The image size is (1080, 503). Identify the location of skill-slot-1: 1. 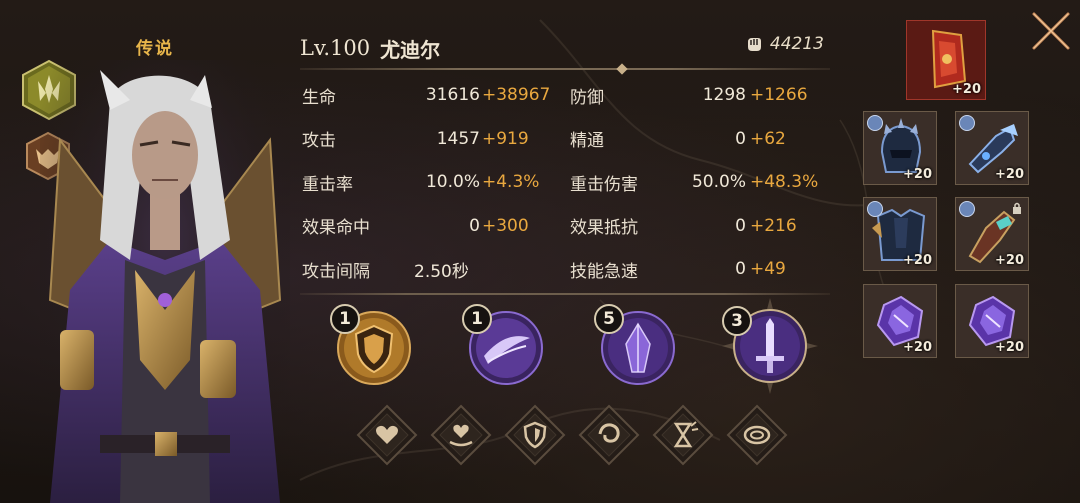
(371, 345).